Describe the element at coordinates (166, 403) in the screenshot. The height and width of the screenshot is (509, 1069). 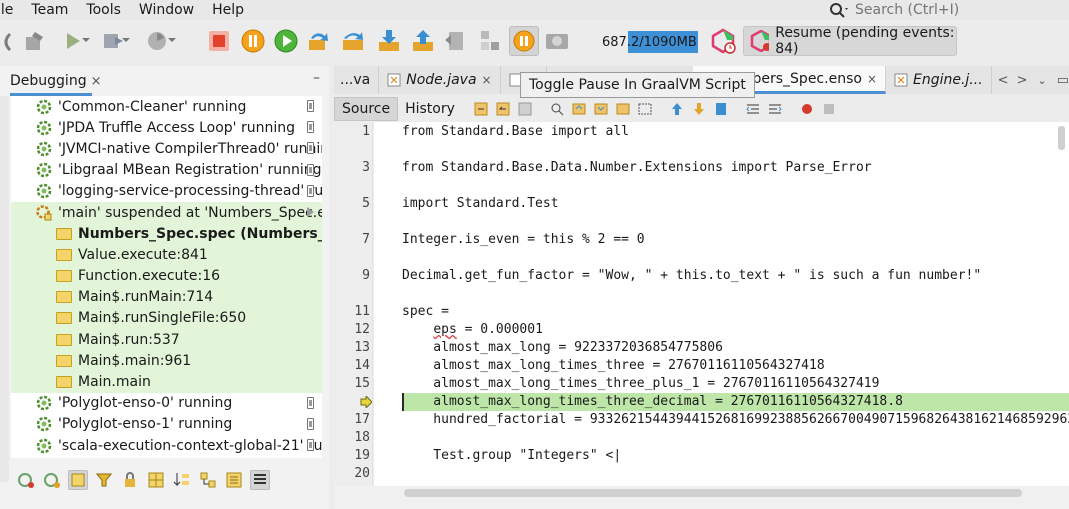
I see `thread-item: 'Polyglot-enso-0' running` at that location.